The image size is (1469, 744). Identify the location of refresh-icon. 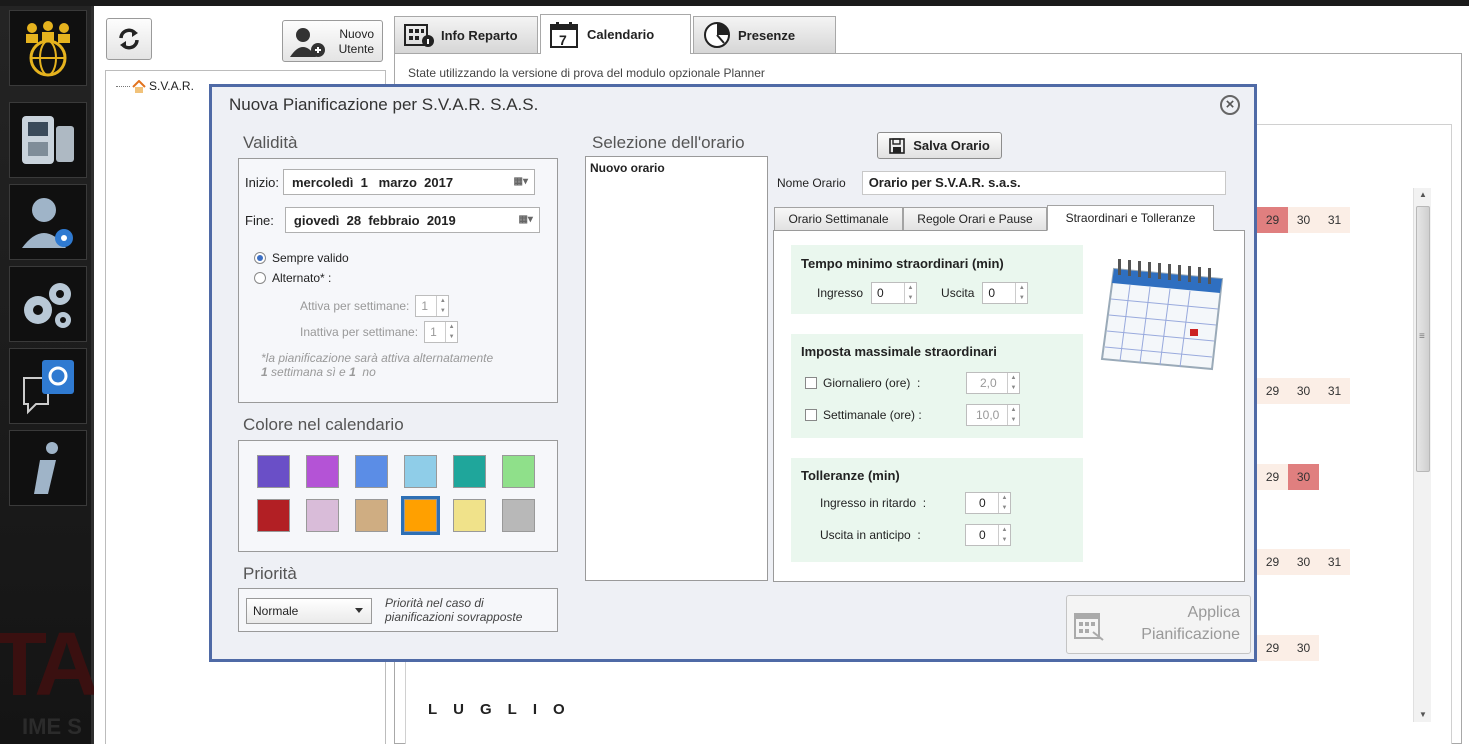
(129, 39).